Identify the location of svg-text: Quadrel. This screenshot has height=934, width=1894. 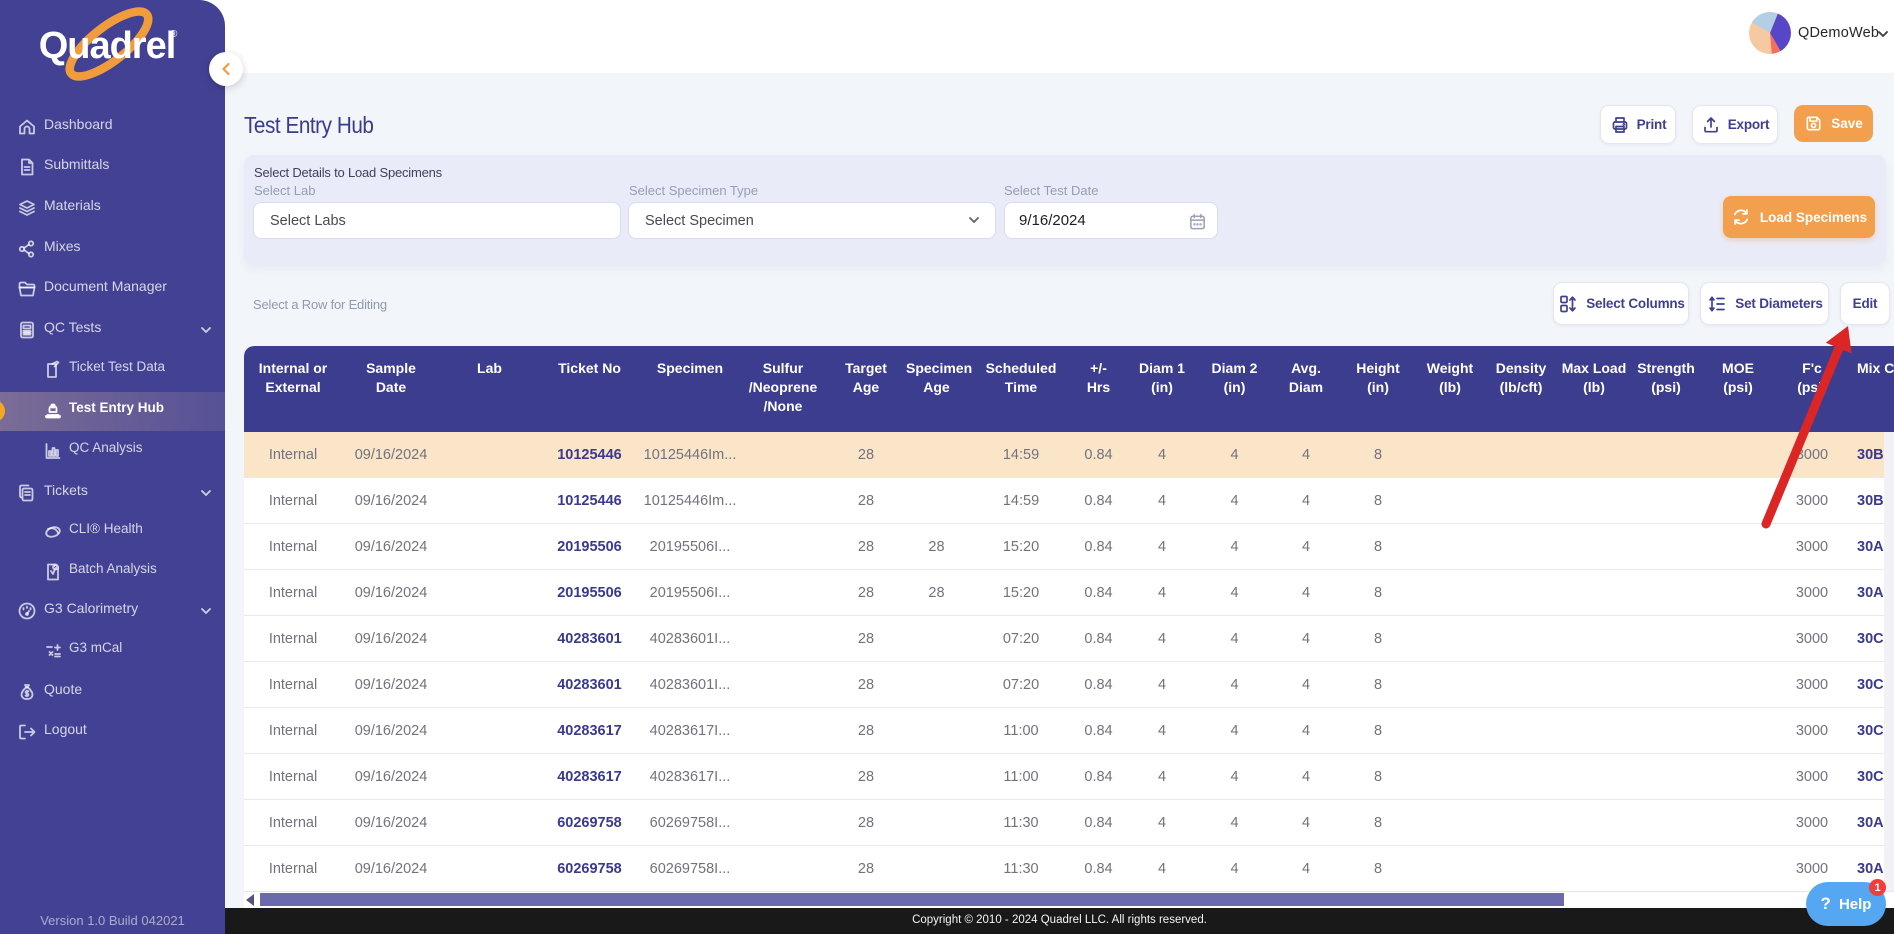
(107, 46).